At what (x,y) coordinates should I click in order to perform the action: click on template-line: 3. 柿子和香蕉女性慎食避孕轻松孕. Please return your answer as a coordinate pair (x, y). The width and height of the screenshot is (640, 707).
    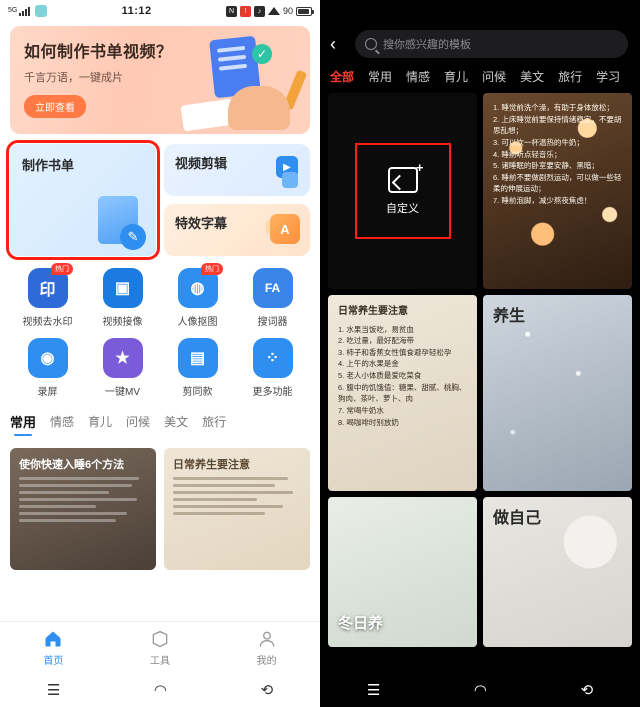
    Looking at the image, I should click on (395, 352).